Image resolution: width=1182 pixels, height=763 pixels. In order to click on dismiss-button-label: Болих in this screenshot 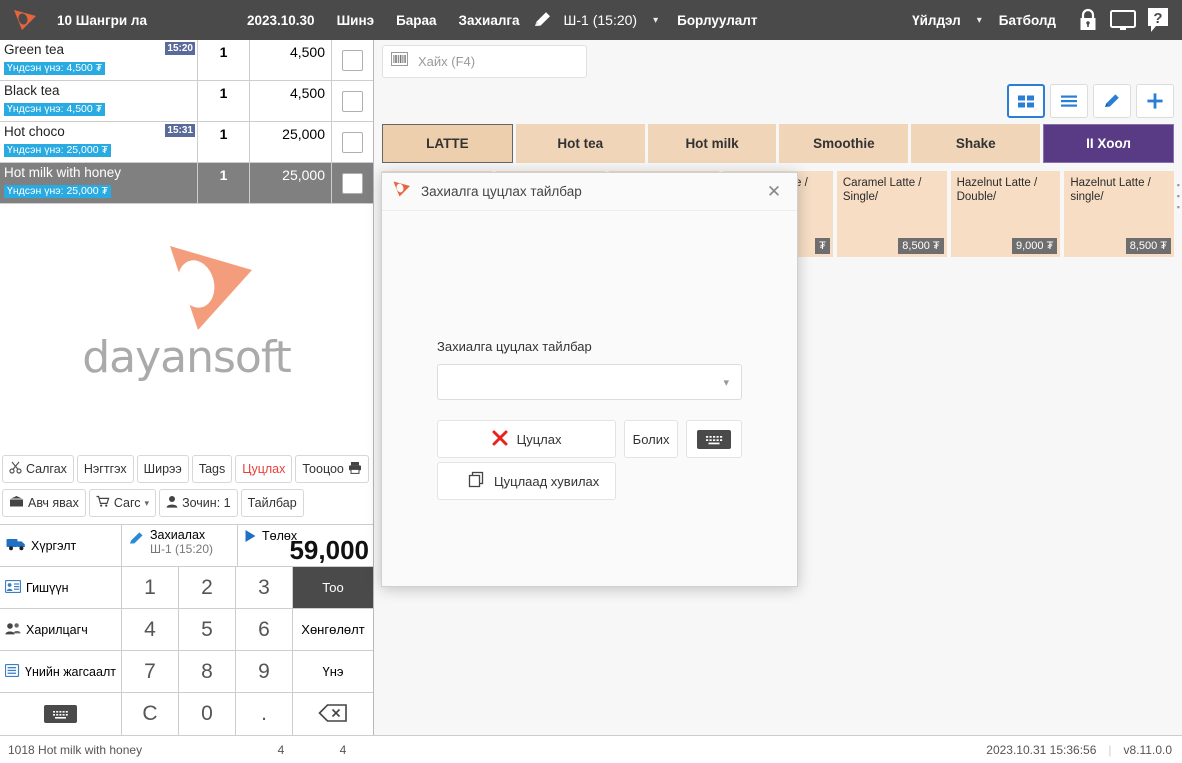, I will do `click(651, 439)`.